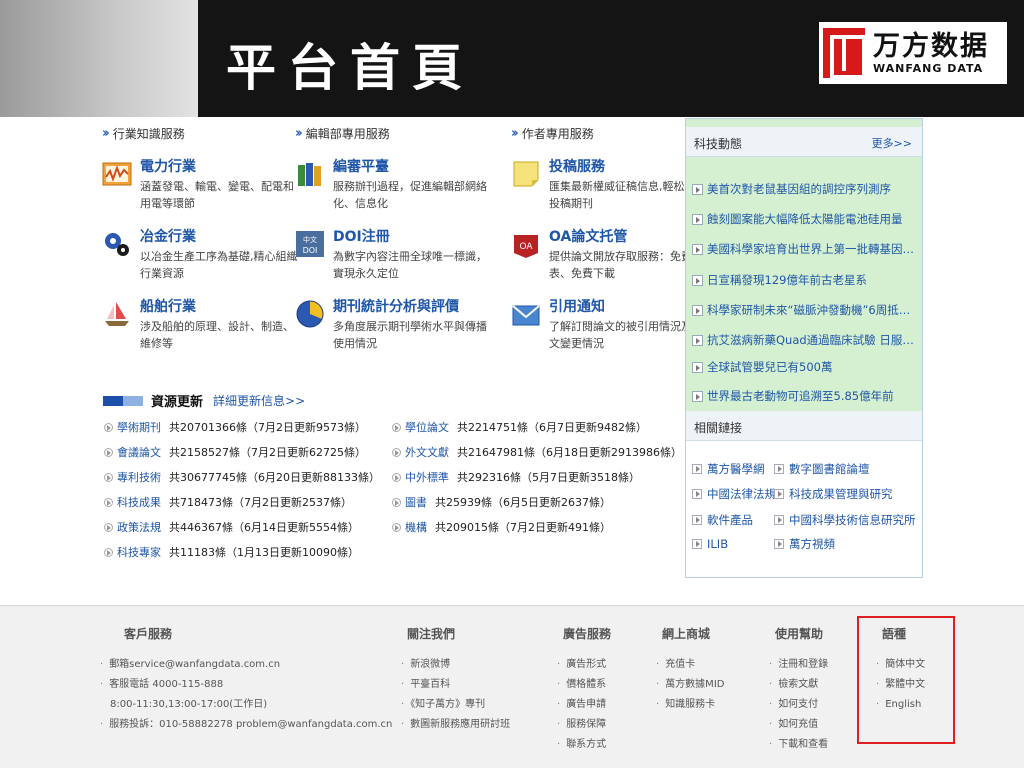 This screenshot has height=768, width=1024. I want to click on news-item: 全球試管嬰兒已有500萬, so click(805, 367).